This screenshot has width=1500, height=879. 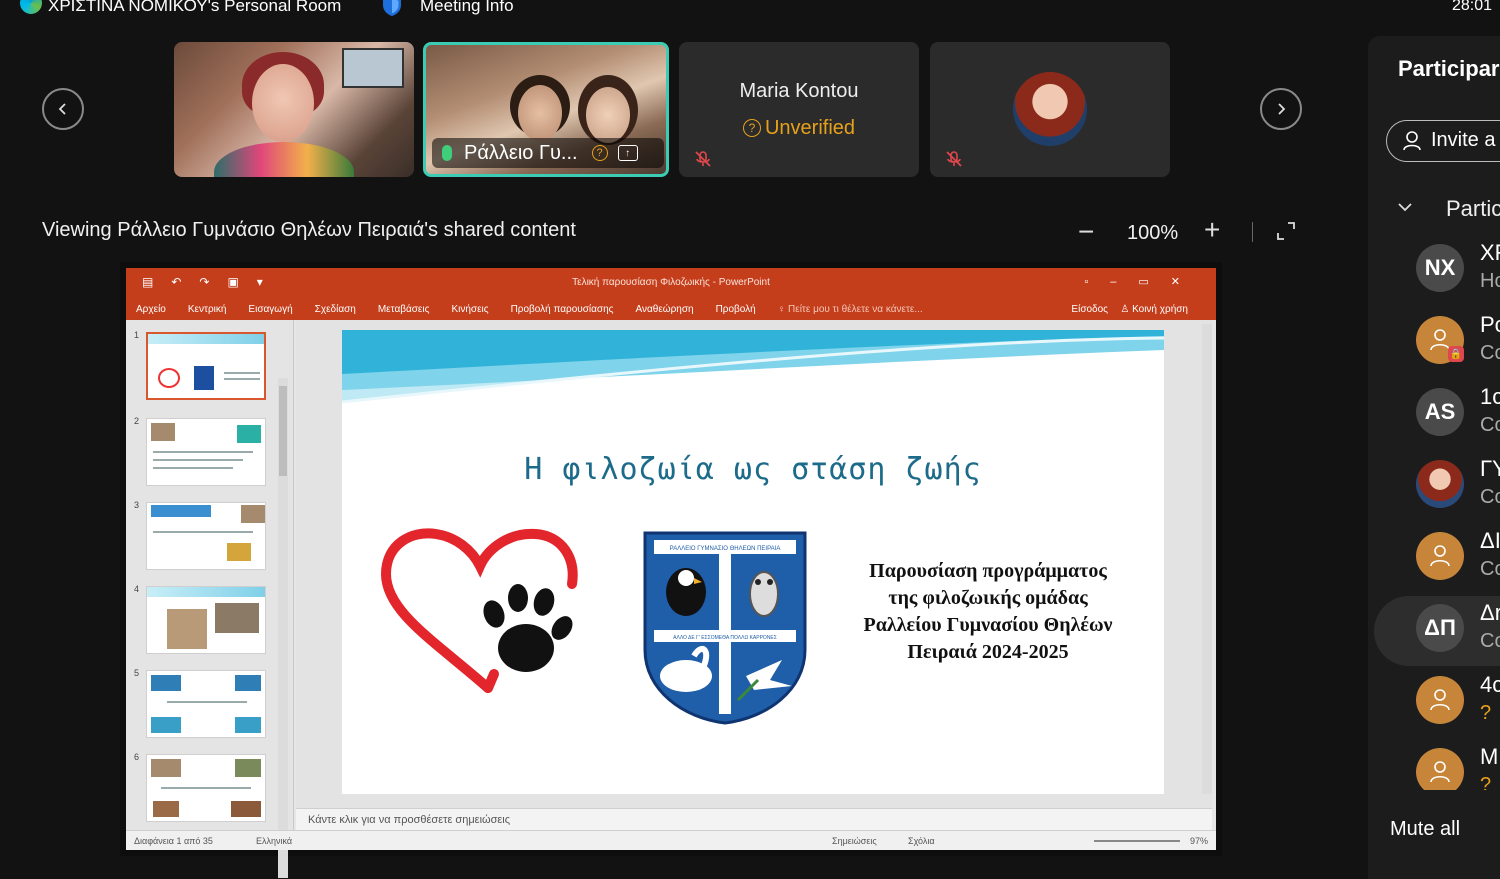 What do you see at coordinates (1281, 109) in the screenshot?
I see `next-participants-button` at bounding box center [1281, 109].